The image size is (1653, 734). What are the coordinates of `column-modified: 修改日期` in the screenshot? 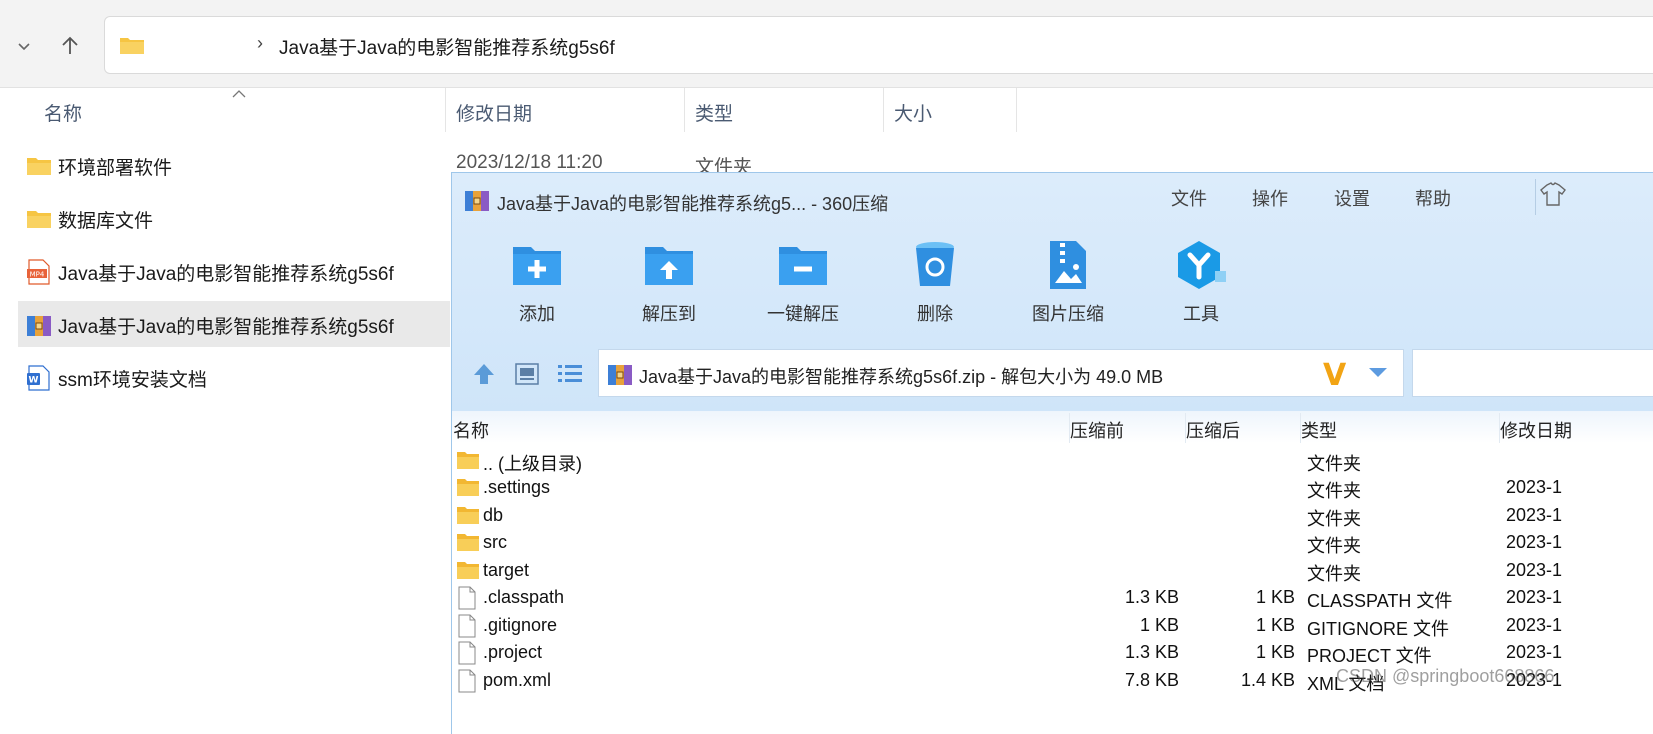 It's located at (565, 110).